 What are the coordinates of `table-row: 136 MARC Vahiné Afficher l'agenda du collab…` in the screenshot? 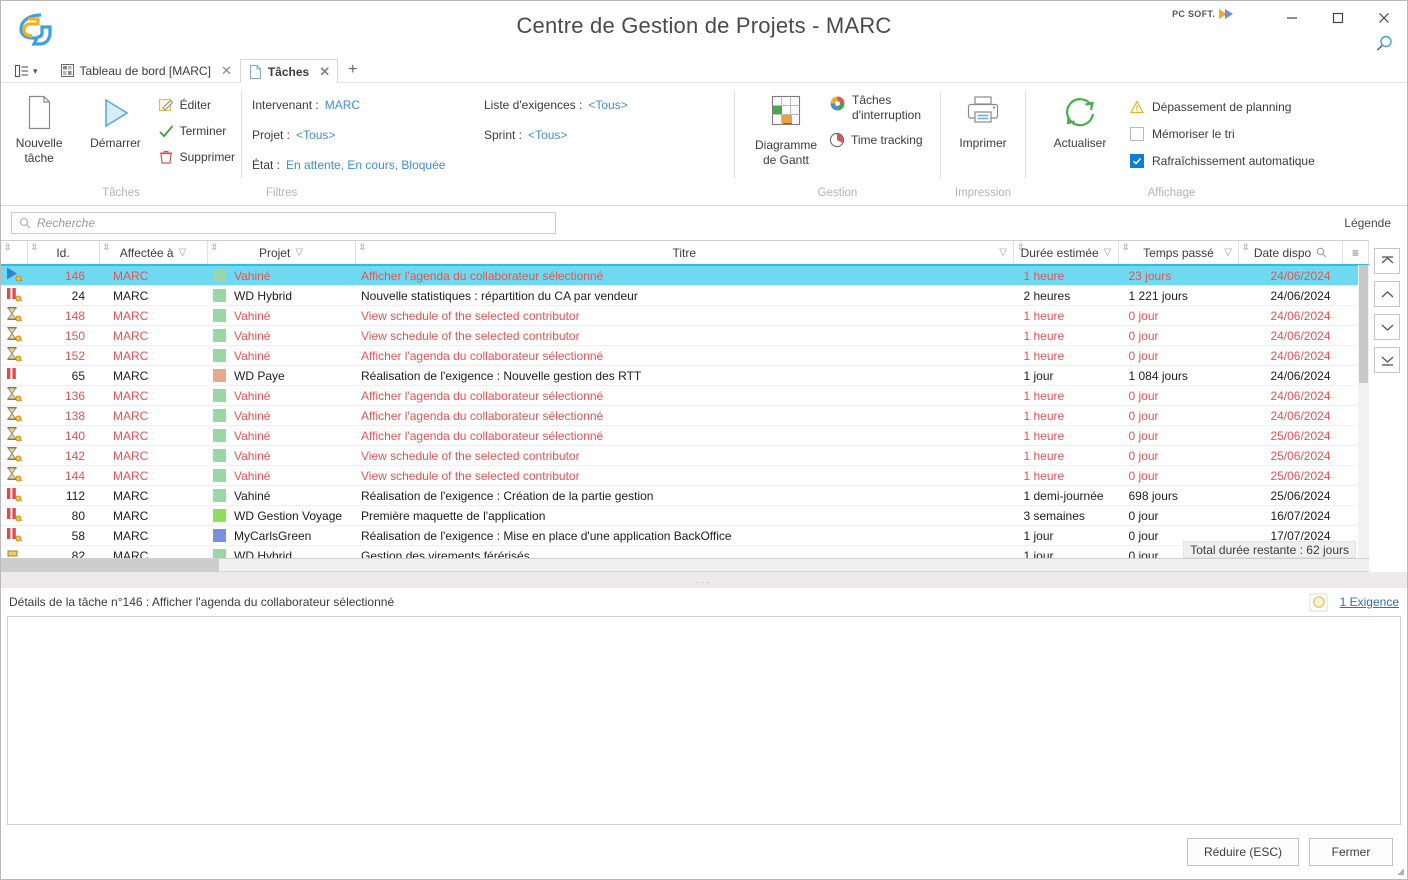 It's located at (685, 395).